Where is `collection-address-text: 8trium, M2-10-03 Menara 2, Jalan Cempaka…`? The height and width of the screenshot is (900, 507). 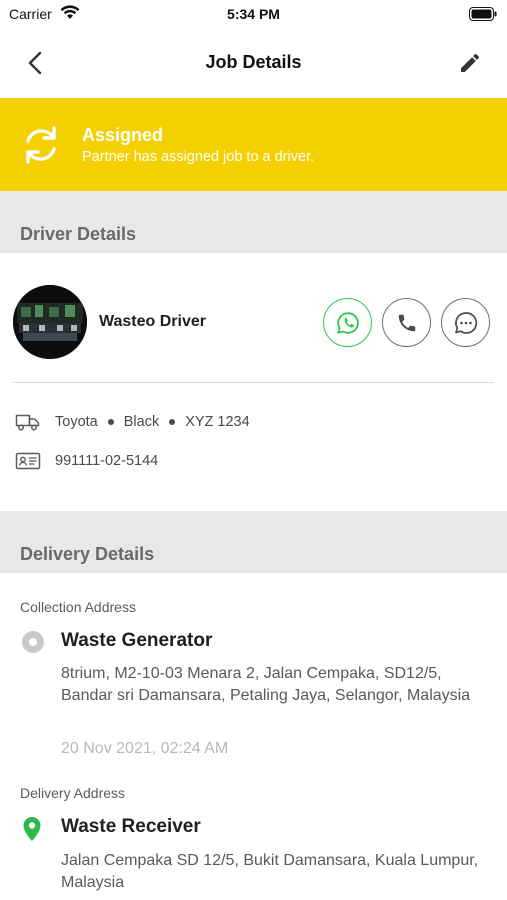 collection-address-text: 8trium, M2-10-03 Menara 2, Jalan Cempaka… is located at coordinates (266, 684).